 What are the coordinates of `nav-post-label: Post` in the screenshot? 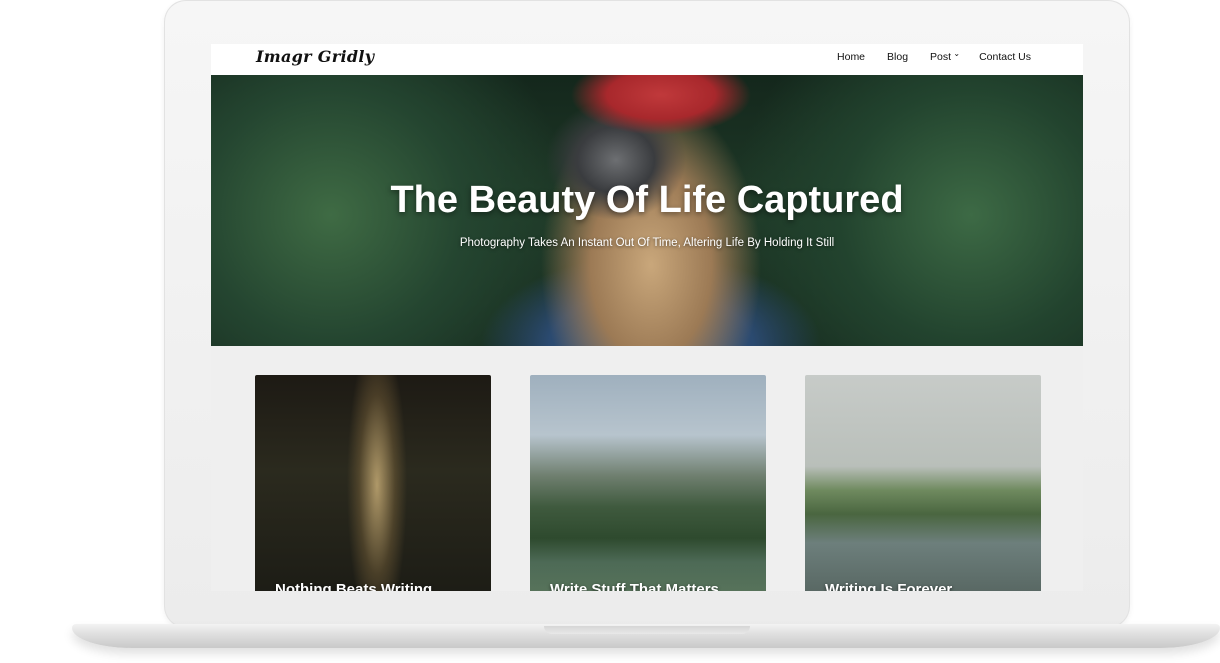 It's located at (941, 57).